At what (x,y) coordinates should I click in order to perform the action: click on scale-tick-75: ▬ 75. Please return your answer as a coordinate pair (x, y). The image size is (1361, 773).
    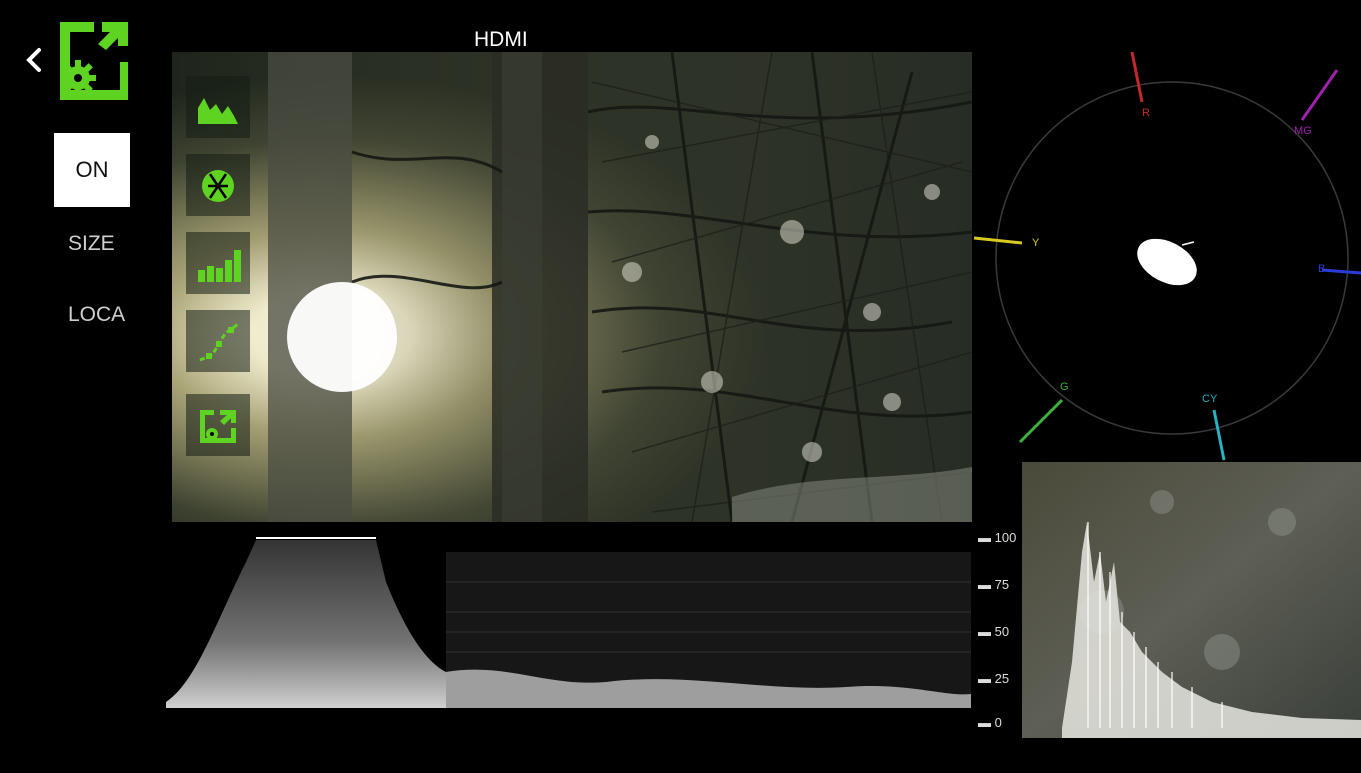
    Looking at the image, I should click on (994, 584).